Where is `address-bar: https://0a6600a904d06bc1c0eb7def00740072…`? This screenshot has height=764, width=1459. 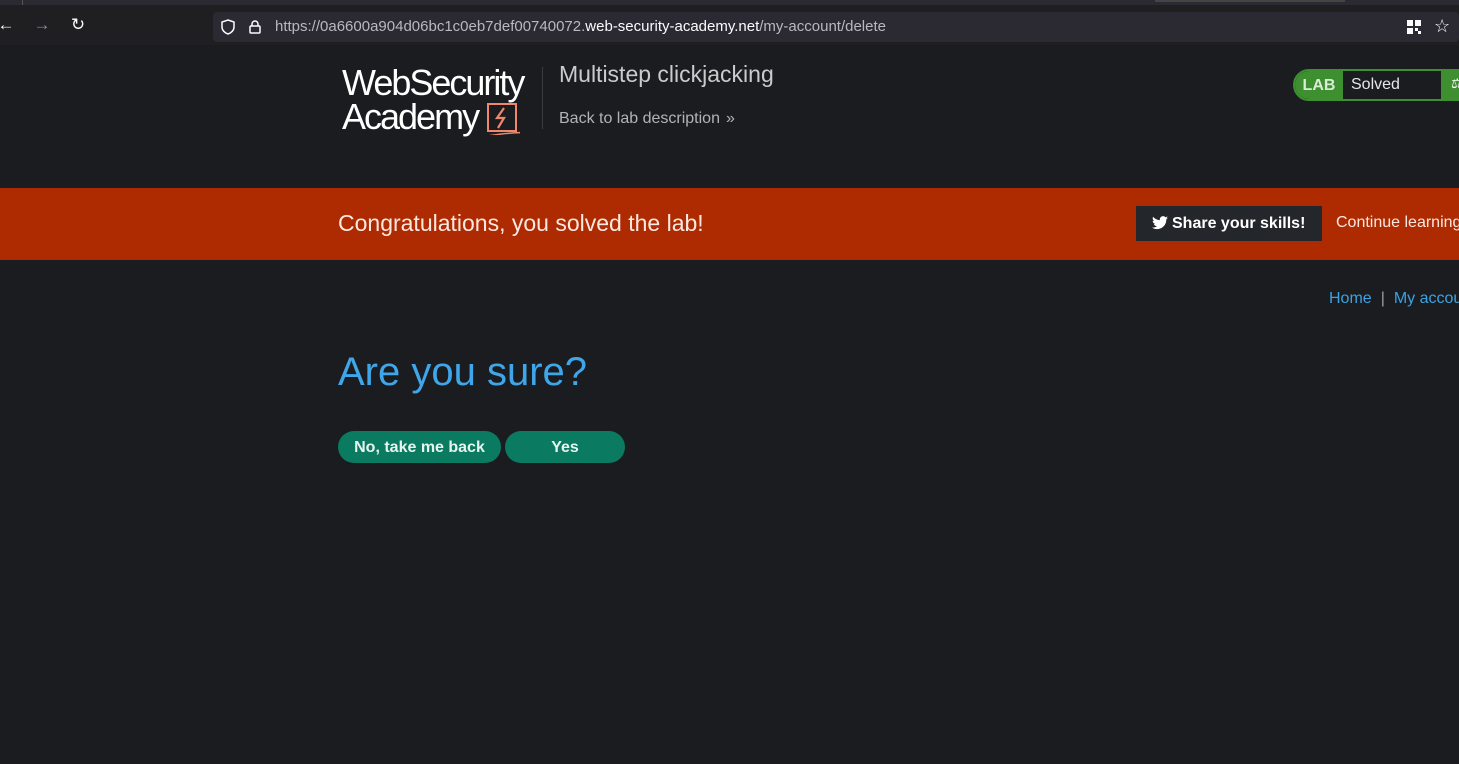
address-bar: https://0a6600a904d06bc1c0eb7def00740072… is located at coordinates (836, 27).